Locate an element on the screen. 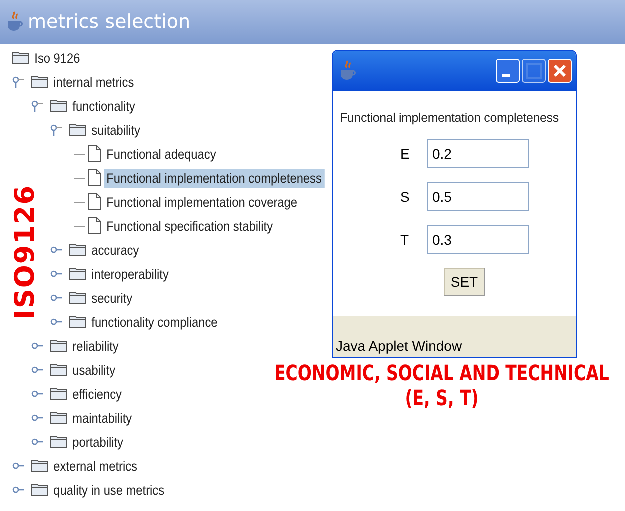 The image size is (625, 511). field-label: S is located at coordinates (405, 196).